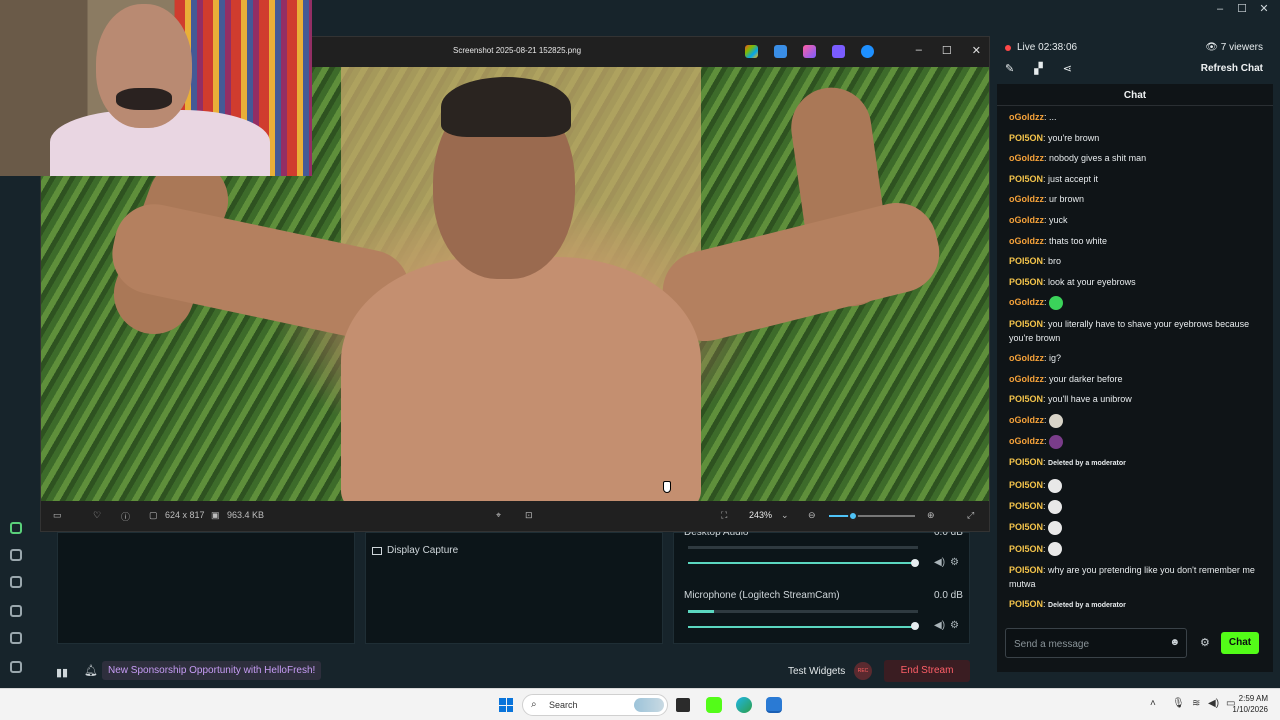 This screenshot has width=1280, height=720. What do you see at coordinates (1174, 642) in the screenshot?
I see `emoji-icon: ☻` at bounding box center [1174, 642].